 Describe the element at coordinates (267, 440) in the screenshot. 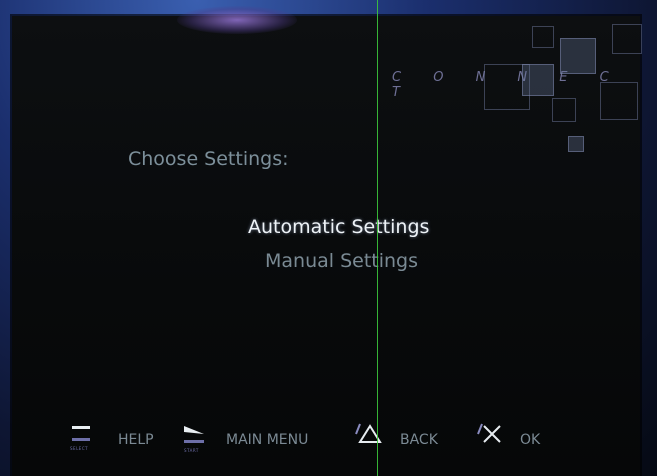

I see `main-menu-hint: MAIN MENU` at that location.